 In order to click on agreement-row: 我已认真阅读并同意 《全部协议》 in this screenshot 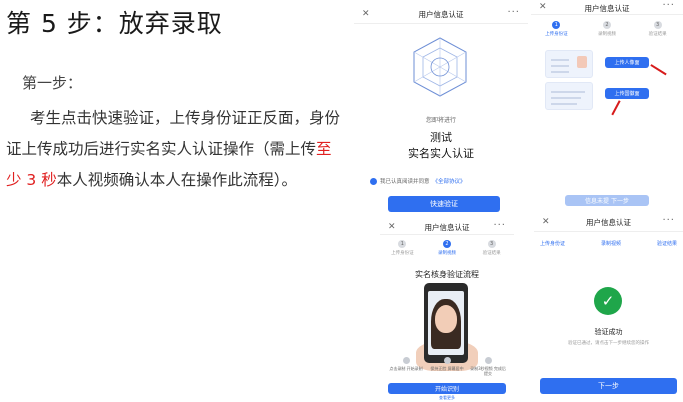, I will do `click(418, 181)`.